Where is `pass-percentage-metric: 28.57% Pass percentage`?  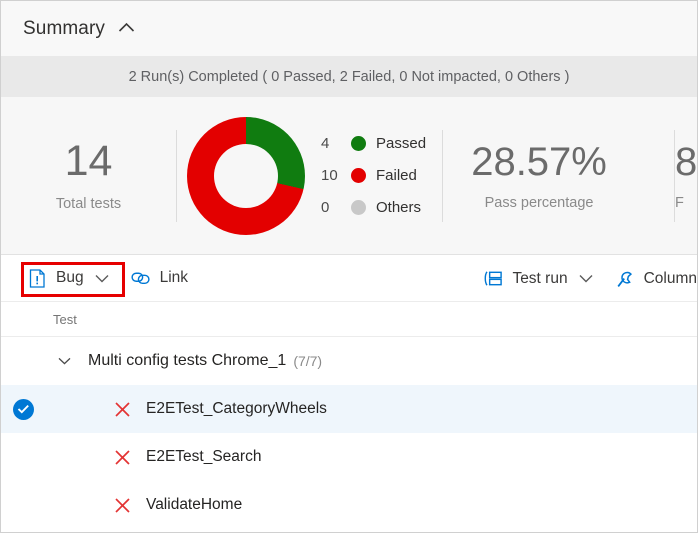
pass-percentage-metric: 28.57% Pass percentage is located at coordinates (539, 176).